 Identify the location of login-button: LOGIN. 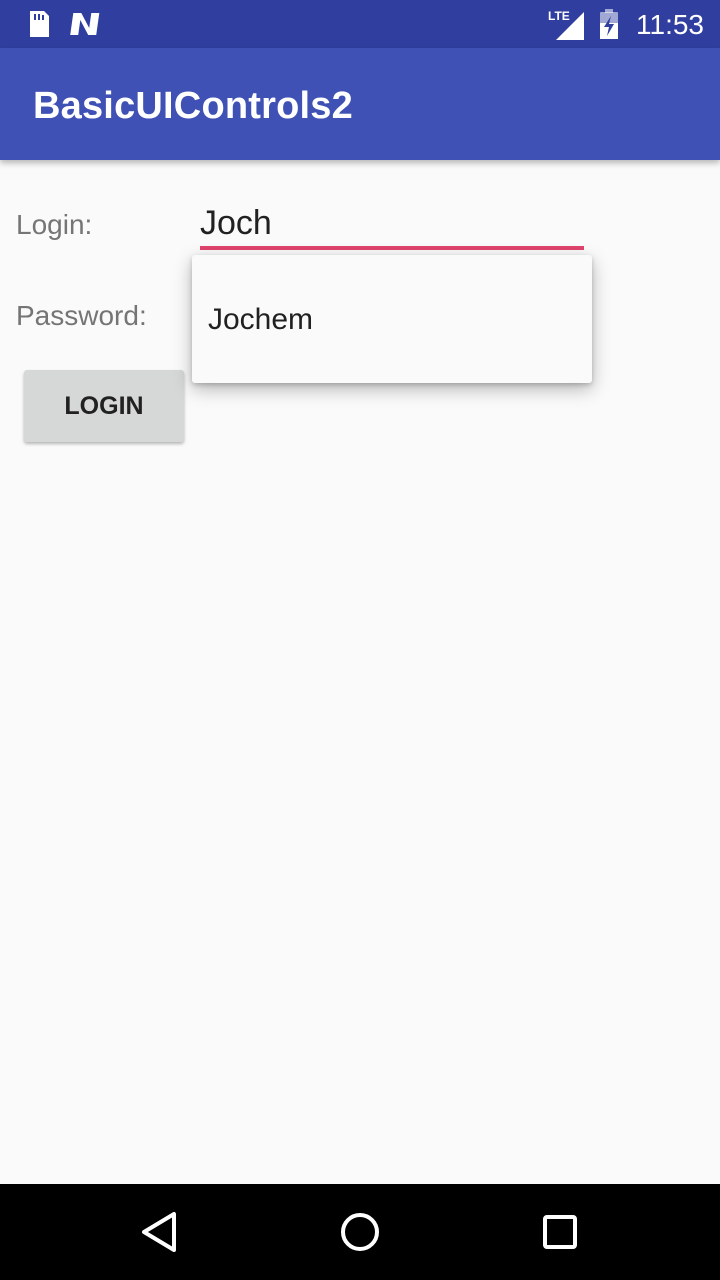
(104, 406).